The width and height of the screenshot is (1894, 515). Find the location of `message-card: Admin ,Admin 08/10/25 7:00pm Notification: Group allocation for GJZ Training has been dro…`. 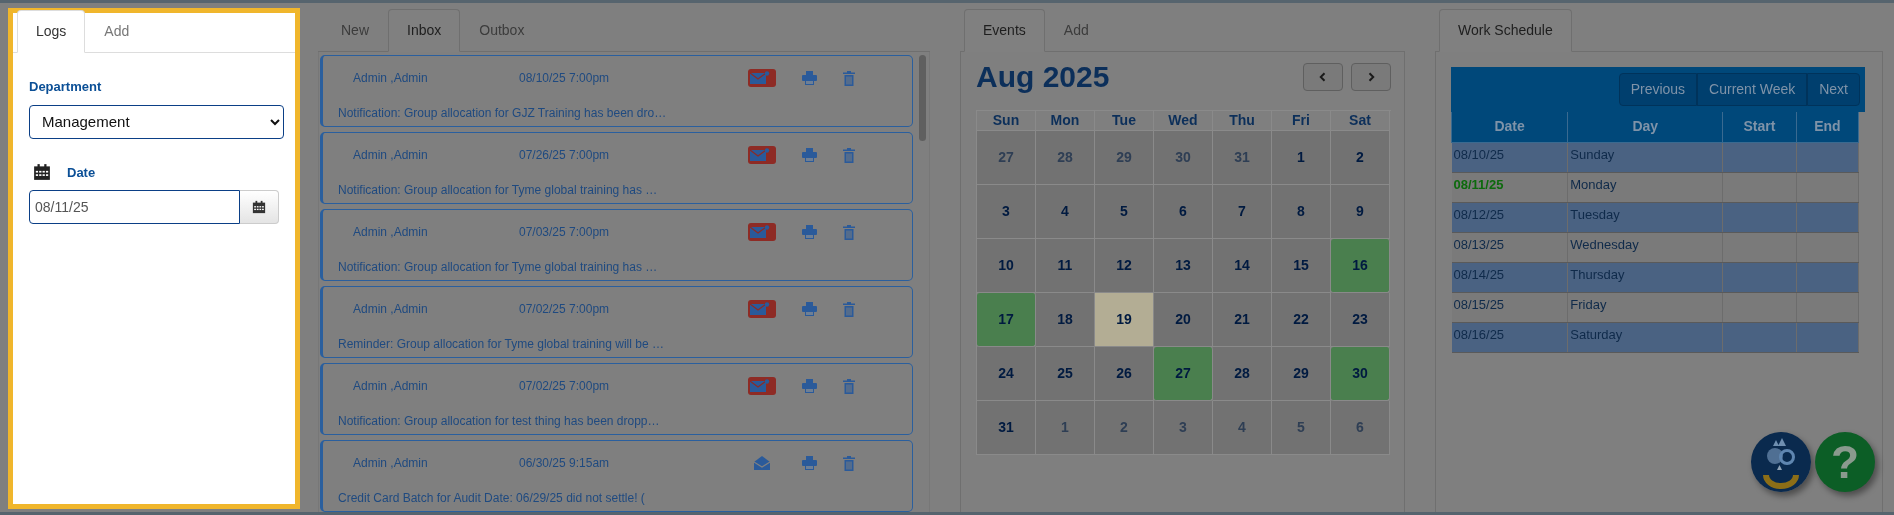

message-card: Admin ,Admin 08/10/25 7:00pm Notification: Group allocation for GJZ Training has been dro… is located at coordinates (616, 91).